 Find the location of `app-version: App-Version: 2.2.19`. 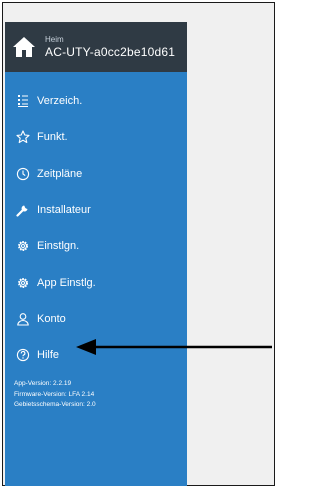

app-version: App-Version: 2.2.19 is located at coordinates (43, 384).